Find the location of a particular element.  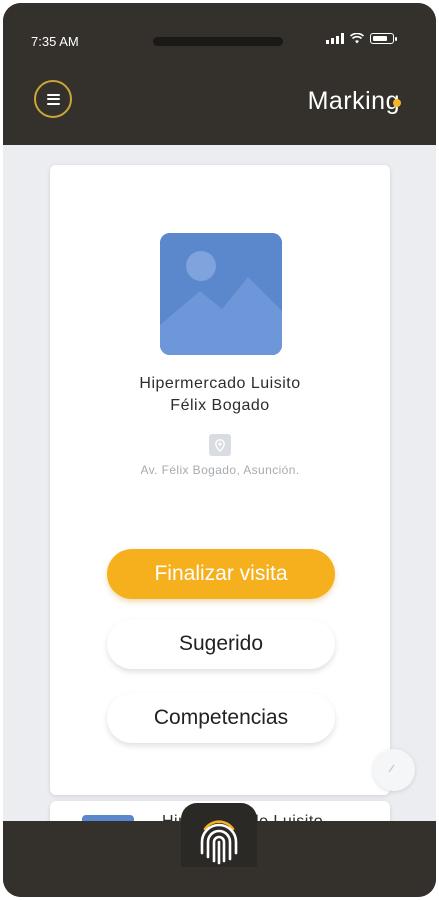

menu-button is located at coordinates (53, 99).